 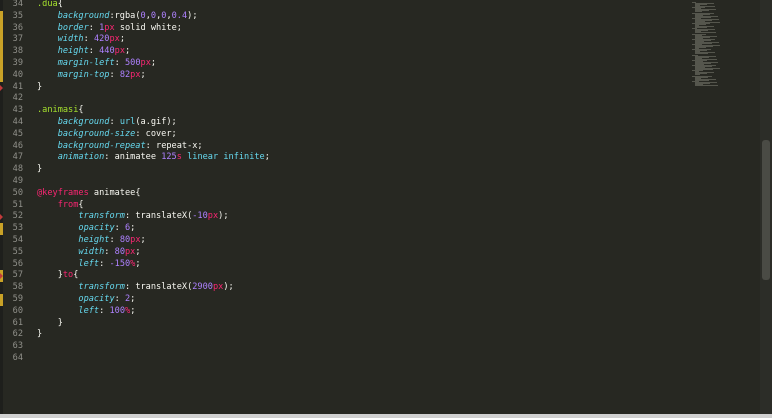 I want to click on code-text: width: 420px;, so click(x=81, y=40).